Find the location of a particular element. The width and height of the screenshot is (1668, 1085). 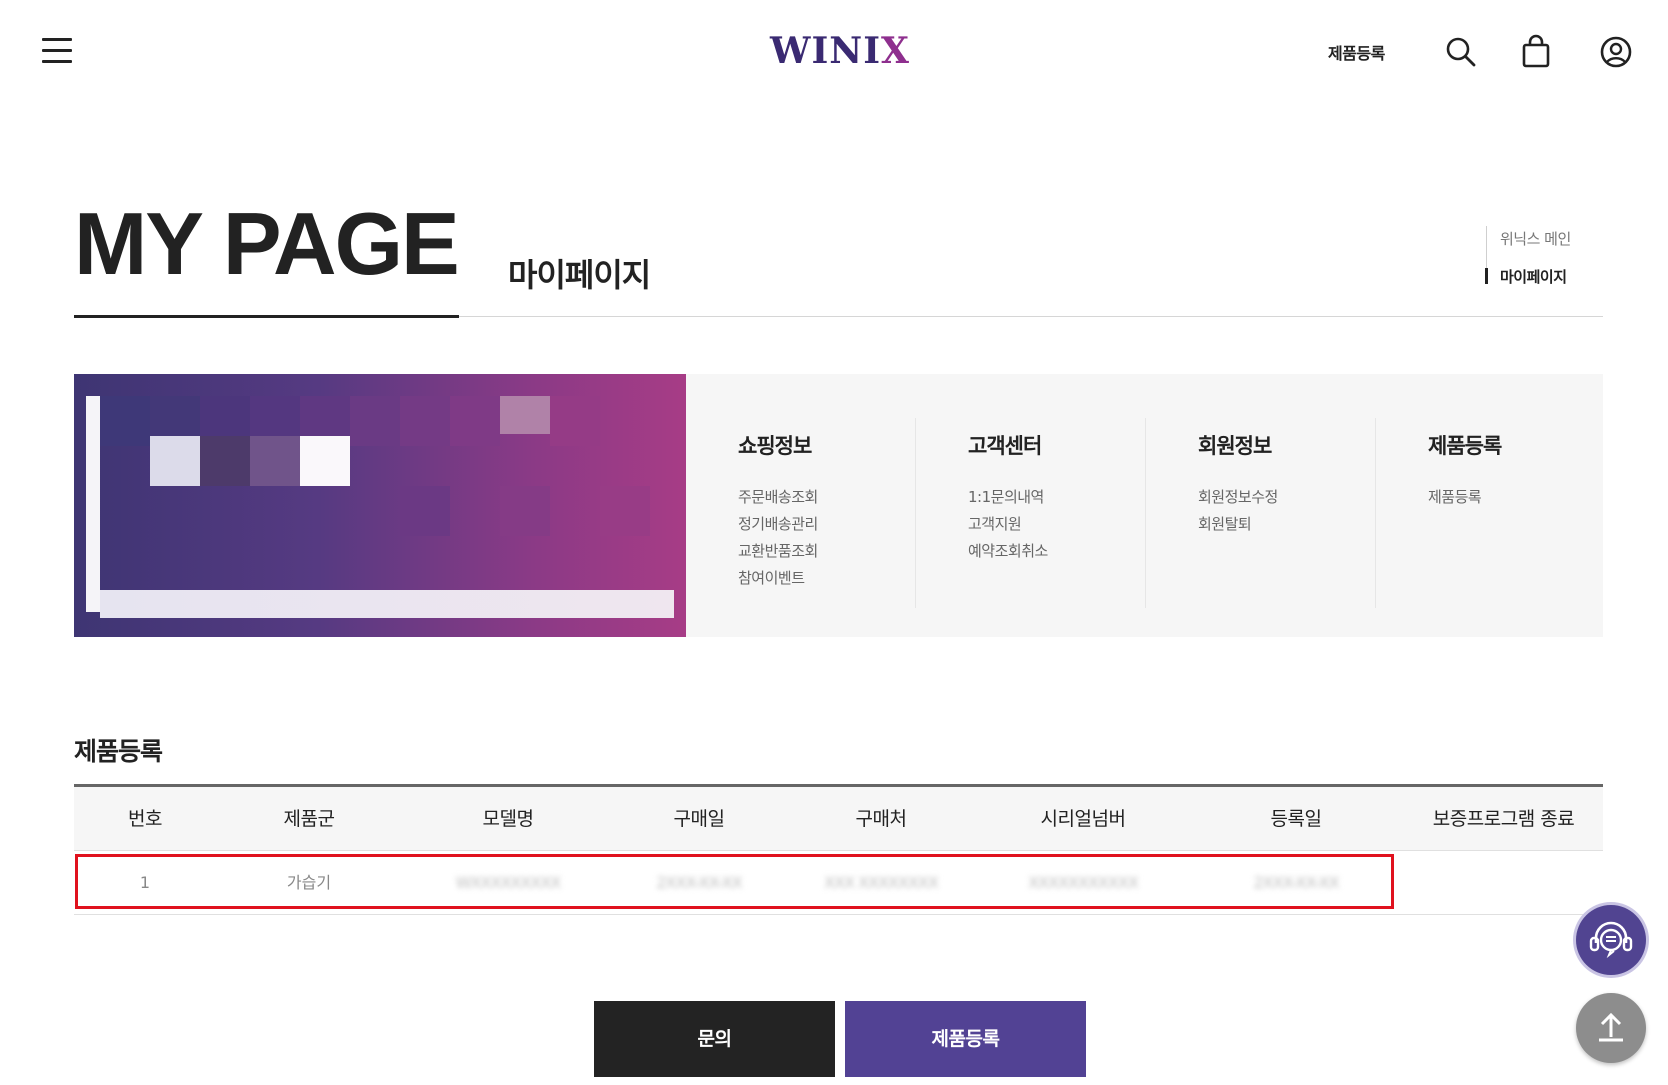

menu-item-inquiries: 1:1문의내역 is located at coordinates (1008, 497).